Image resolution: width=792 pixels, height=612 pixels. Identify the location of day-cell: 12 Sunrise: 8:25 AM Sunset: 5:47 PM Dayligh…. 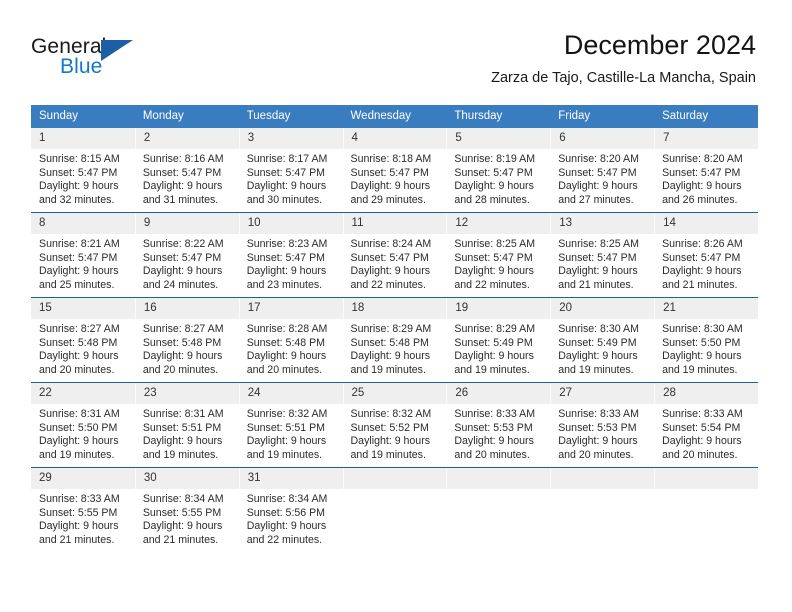
(498, 255).